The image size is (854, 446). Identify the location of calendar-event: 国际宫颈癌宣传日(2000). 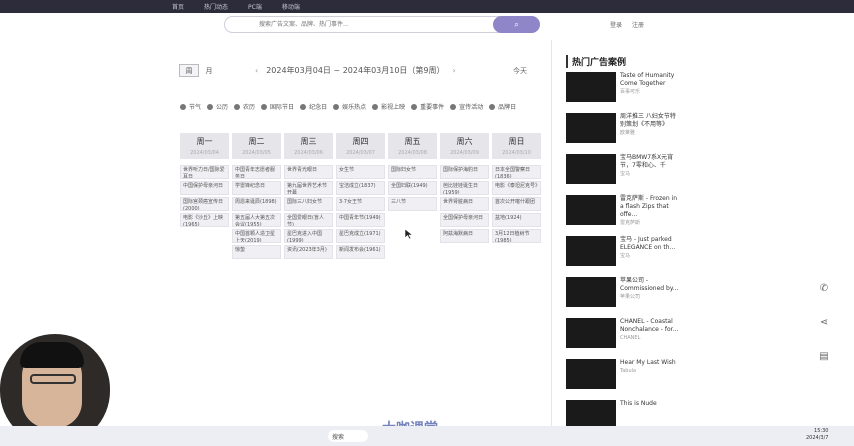
(204, 204).